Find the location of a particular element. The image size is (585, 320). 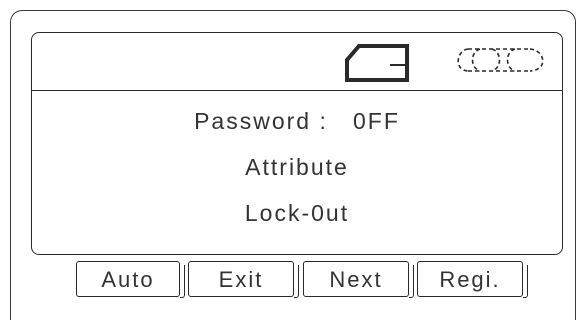

exit-button: Exit is located at coordinates (243, 279).